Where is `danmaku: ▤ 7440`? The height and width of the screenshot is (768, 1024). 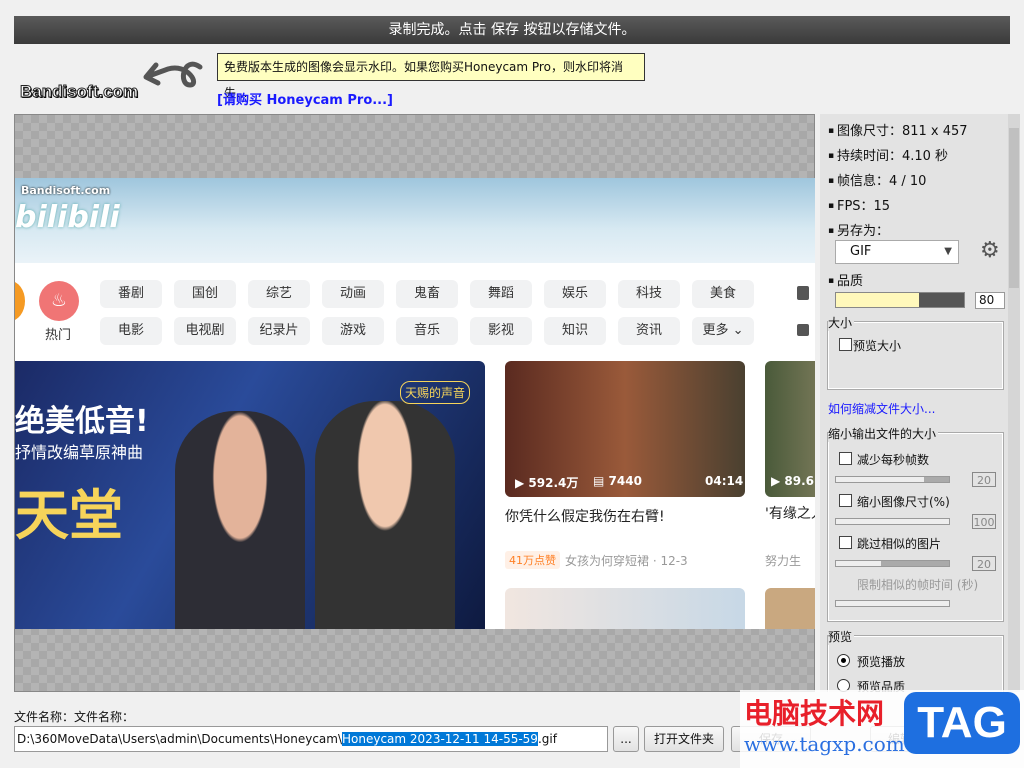
danmaku: ▤ 7440 is located at coordinates (617, 481).